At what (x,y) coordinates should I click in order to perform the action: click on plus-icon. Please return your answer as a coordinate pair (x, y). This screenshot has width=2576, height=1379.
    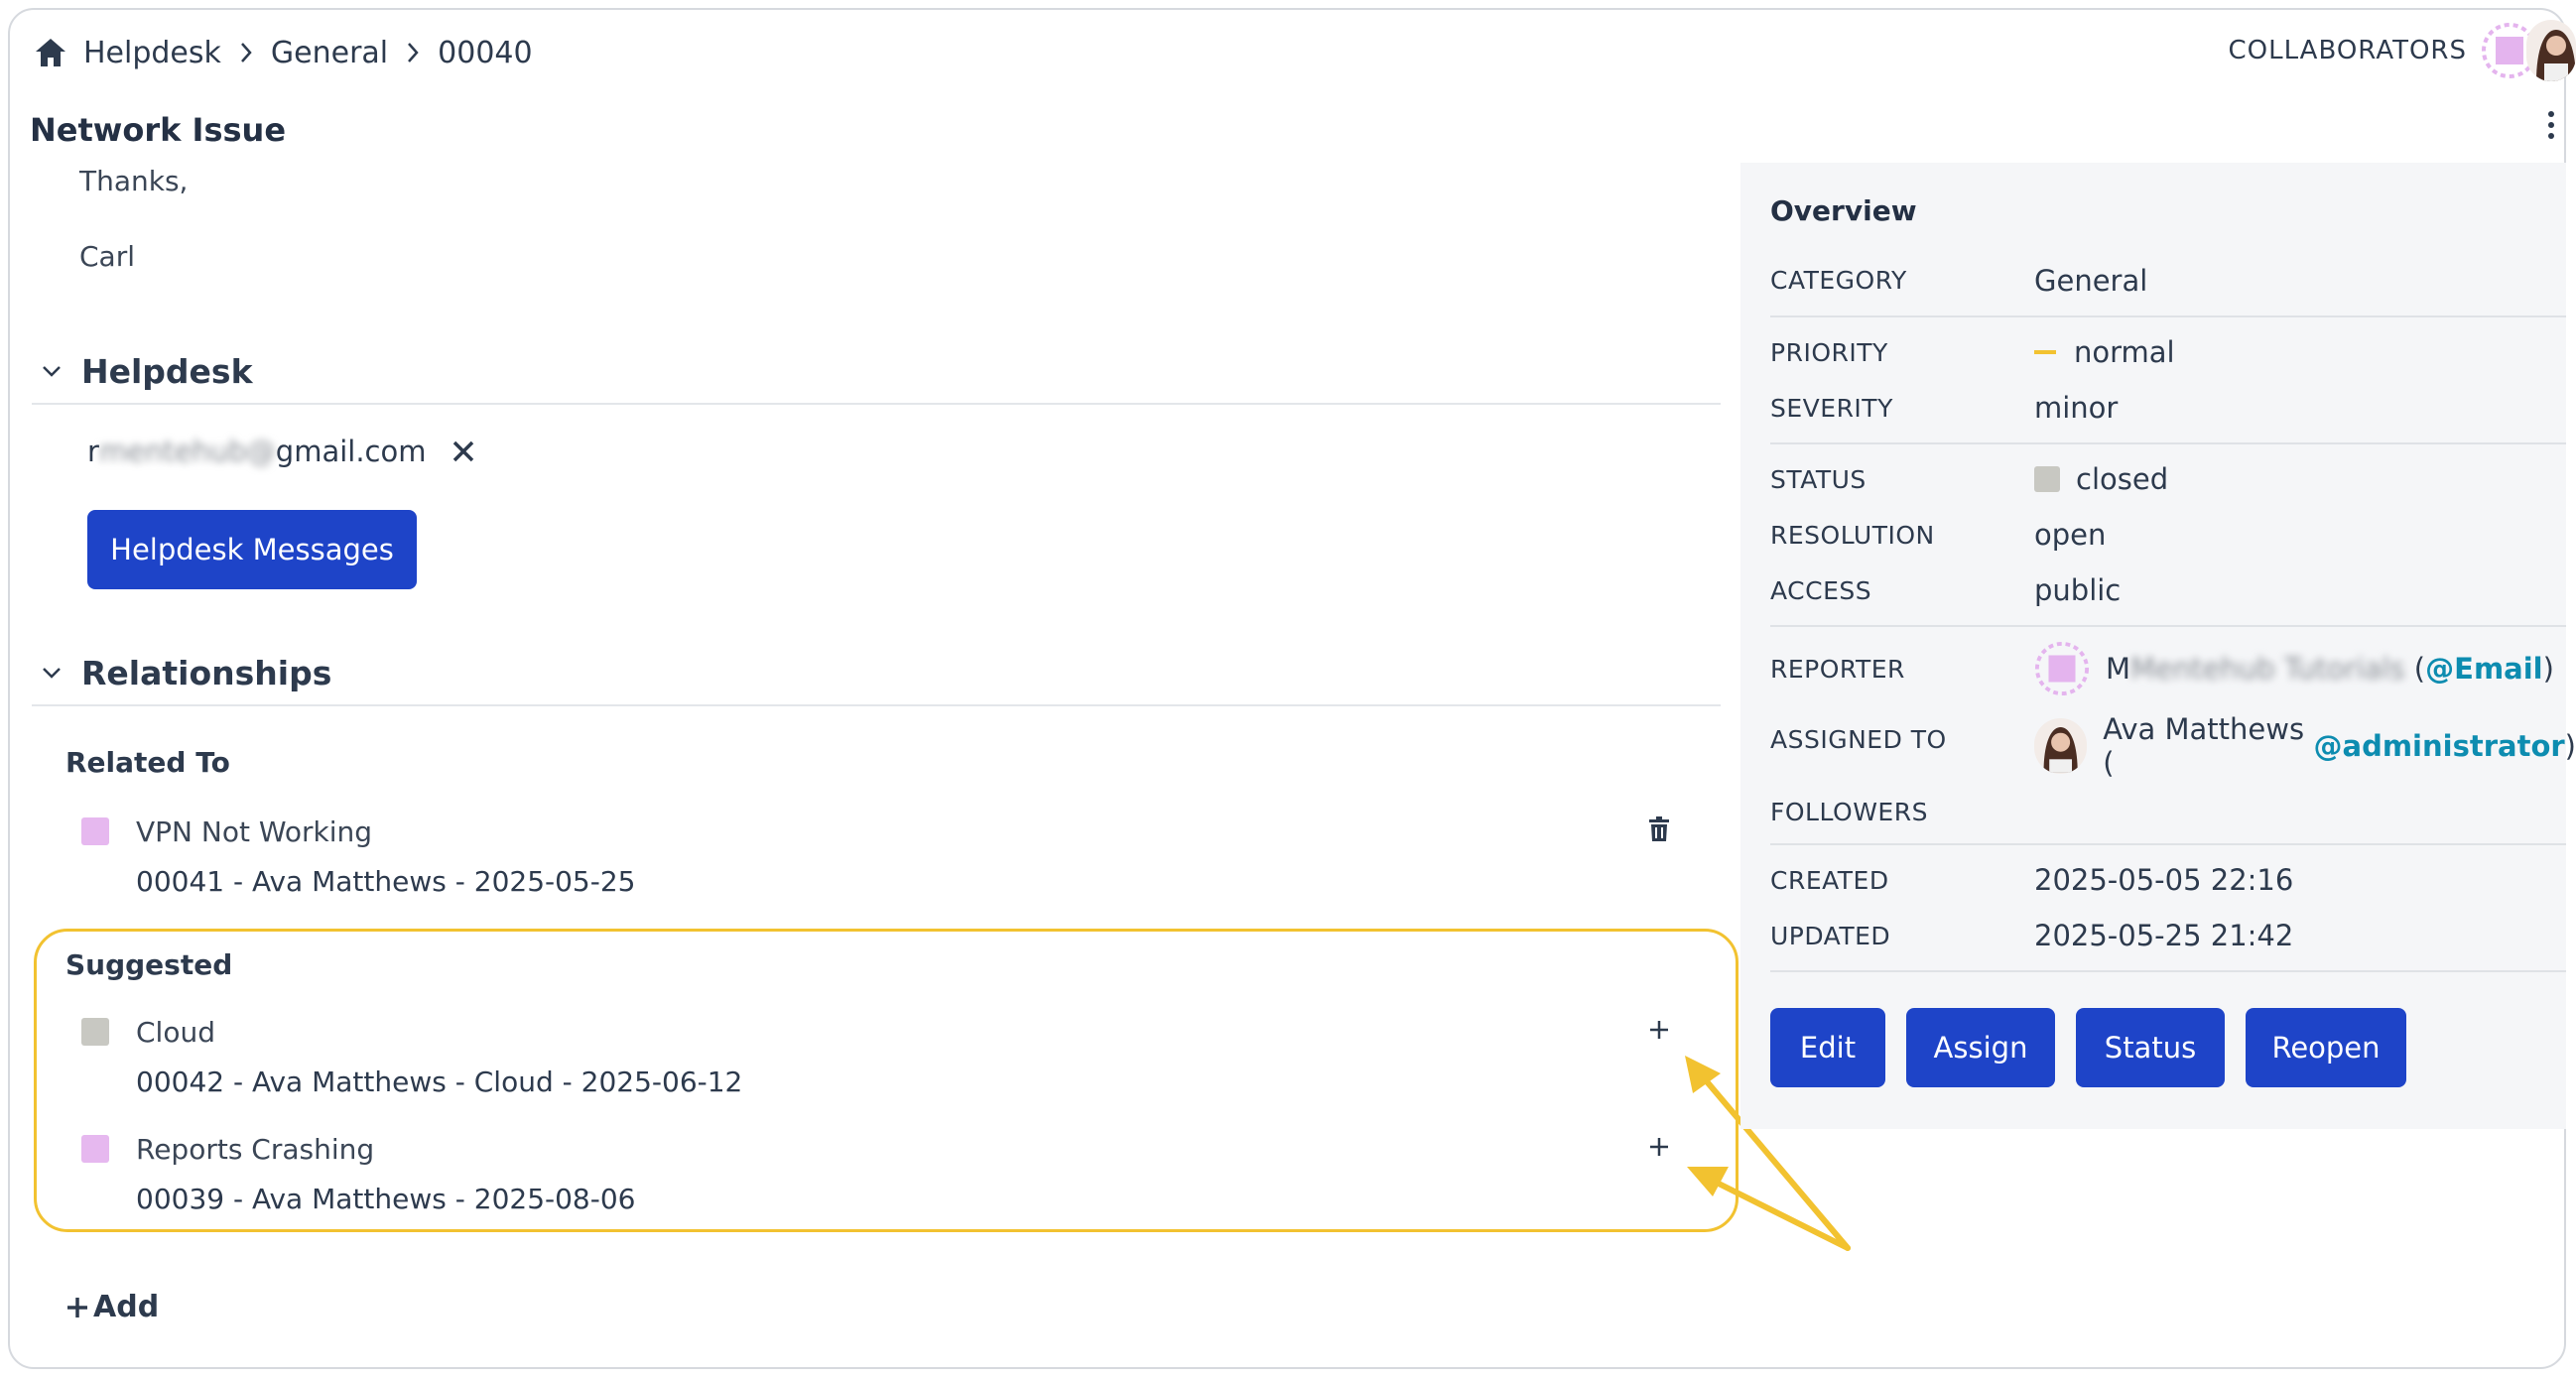
    Looking at the image, I should click on (77, 1307).